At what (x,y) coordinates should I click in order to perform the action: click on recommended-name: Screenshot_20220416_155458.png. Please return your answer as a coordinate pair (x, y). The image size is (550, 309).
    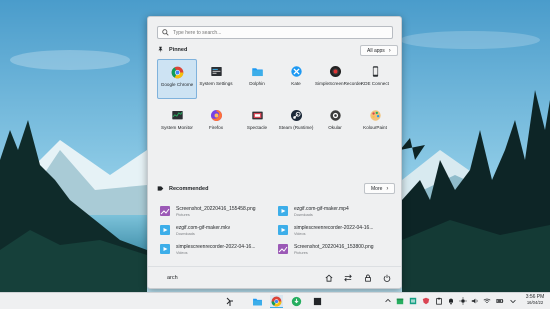
    Looking at the image, I should click on (216, 208).